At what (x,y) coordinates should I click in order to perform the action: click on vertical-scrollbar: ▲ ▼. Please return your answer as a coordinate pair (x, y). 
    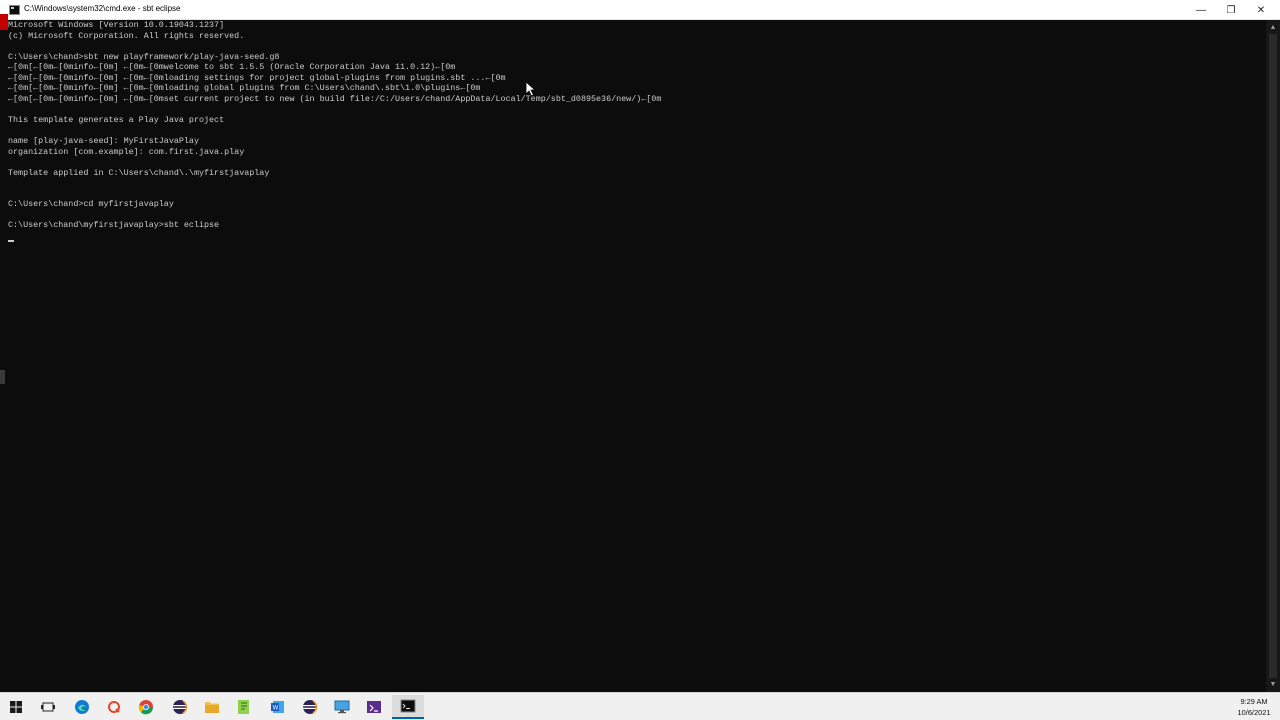
    Looking at the image, I should click on (1273, 356).